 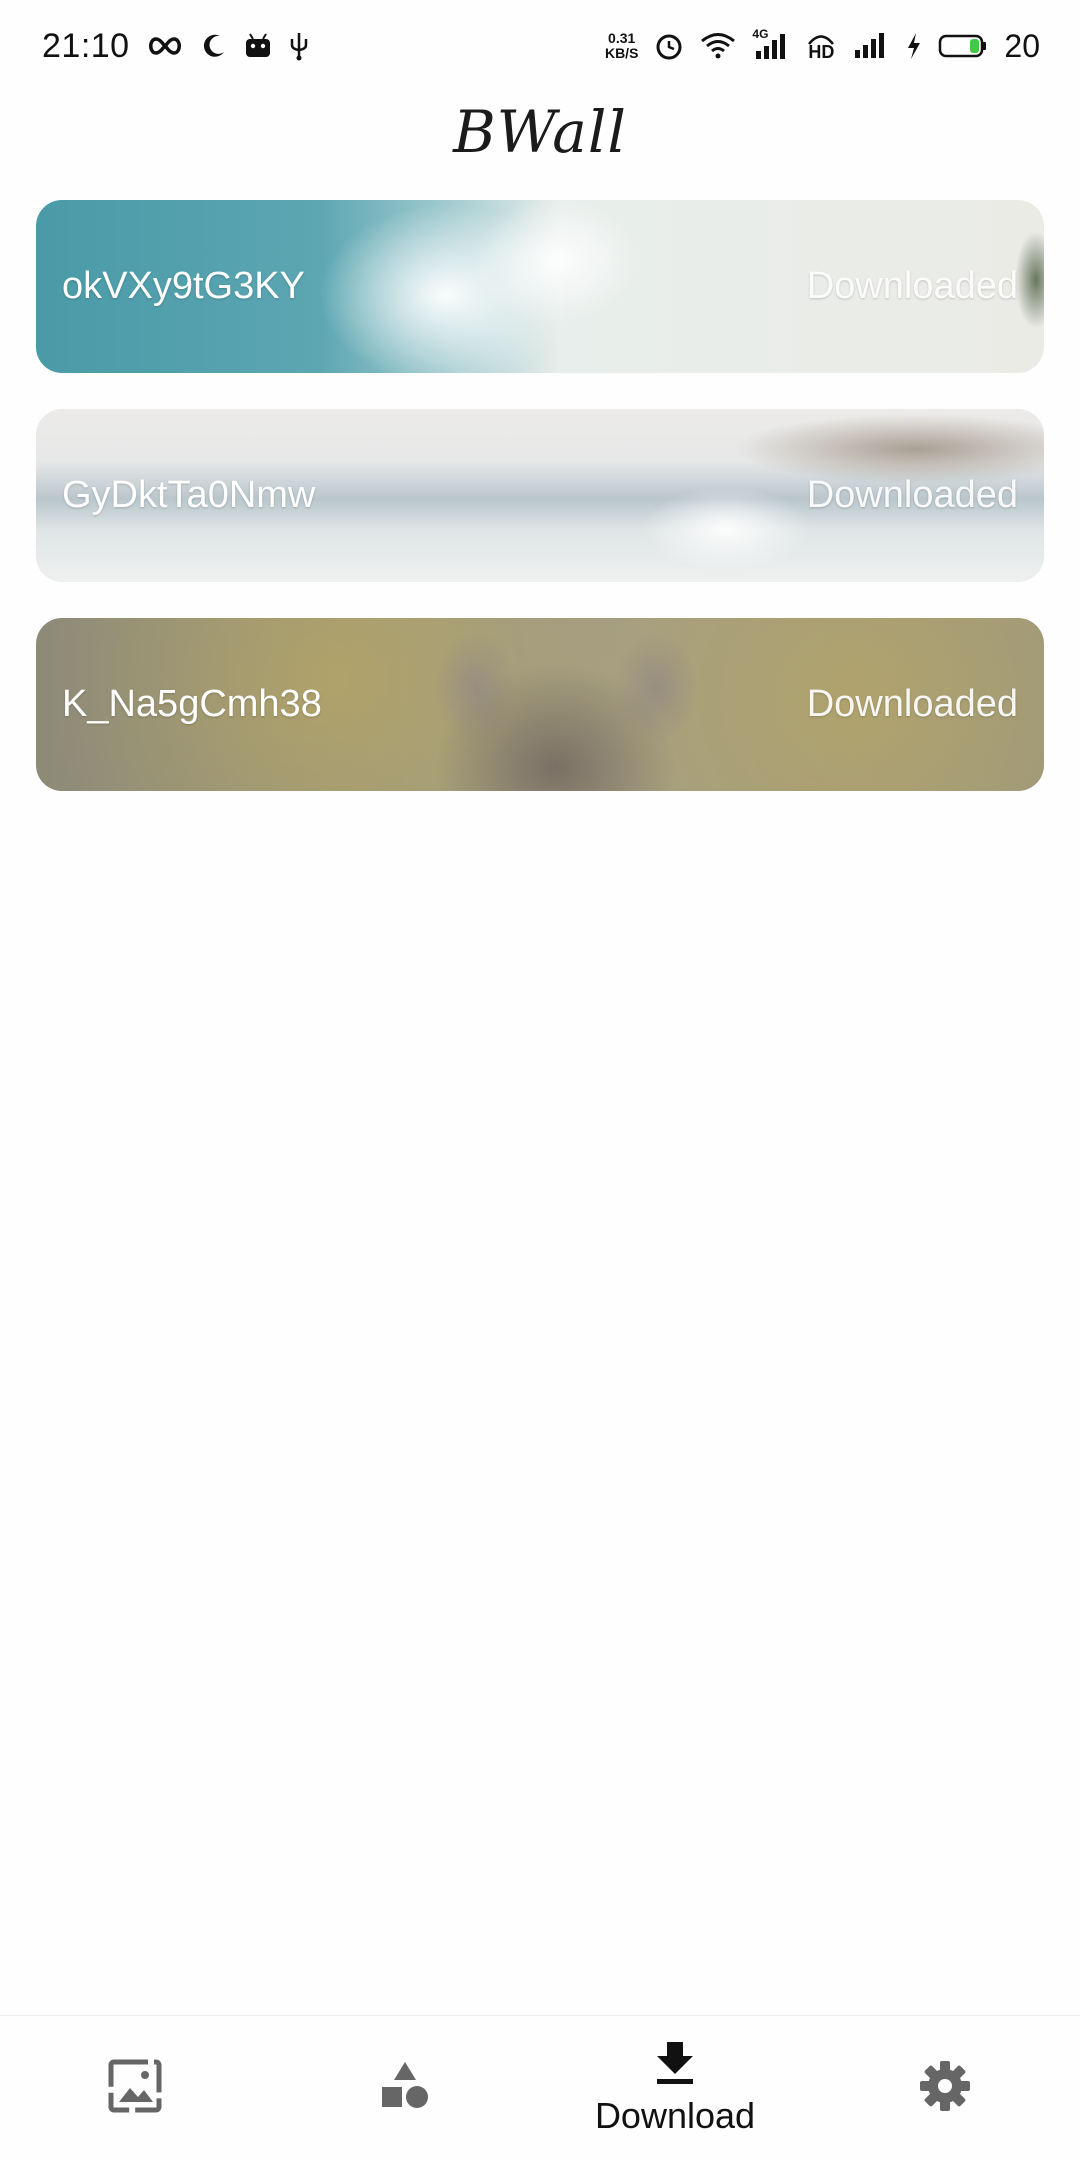 I want to click on net-speed: 0.31 KB/S, so click(x=621, y=46).